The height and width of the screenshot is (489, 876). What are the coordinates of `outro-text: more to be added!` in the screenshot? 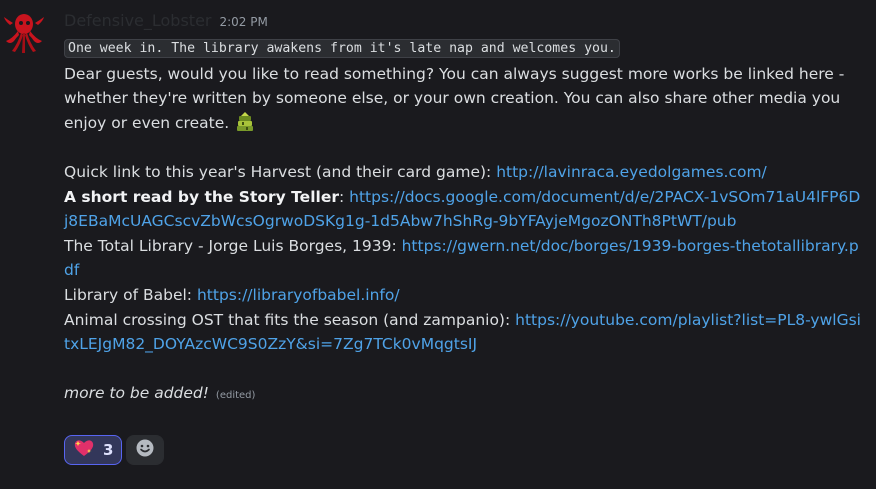 It's located at (136, 393).